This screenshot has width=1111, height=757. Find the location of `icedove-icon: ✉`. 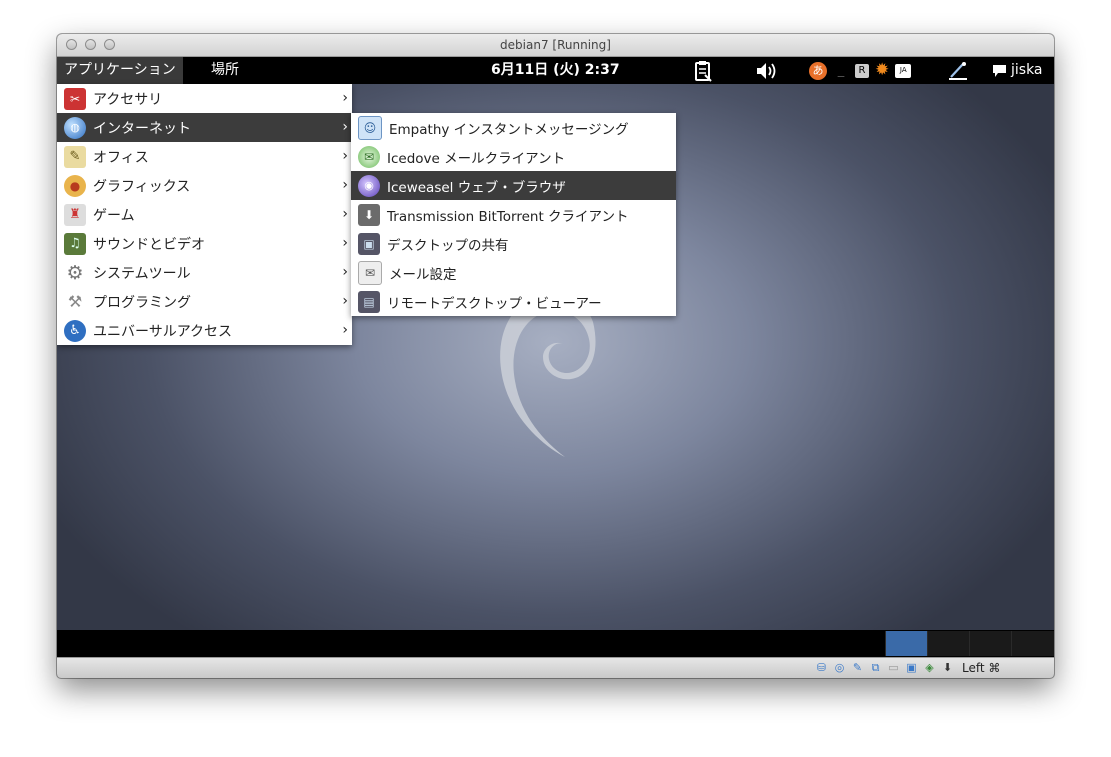

icedove-icon: ✉ is located at coordinates (369, 156).